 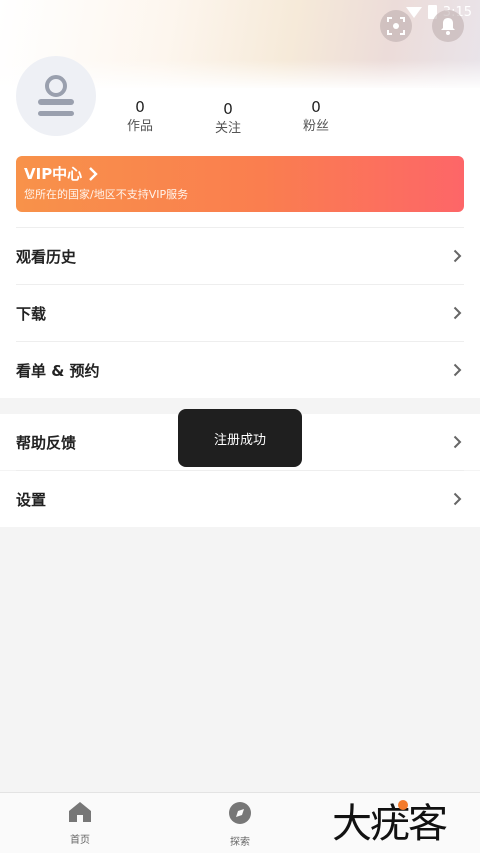 I want to click on menu-item-label: 看单 & 预约, so click(x=58, y=370).